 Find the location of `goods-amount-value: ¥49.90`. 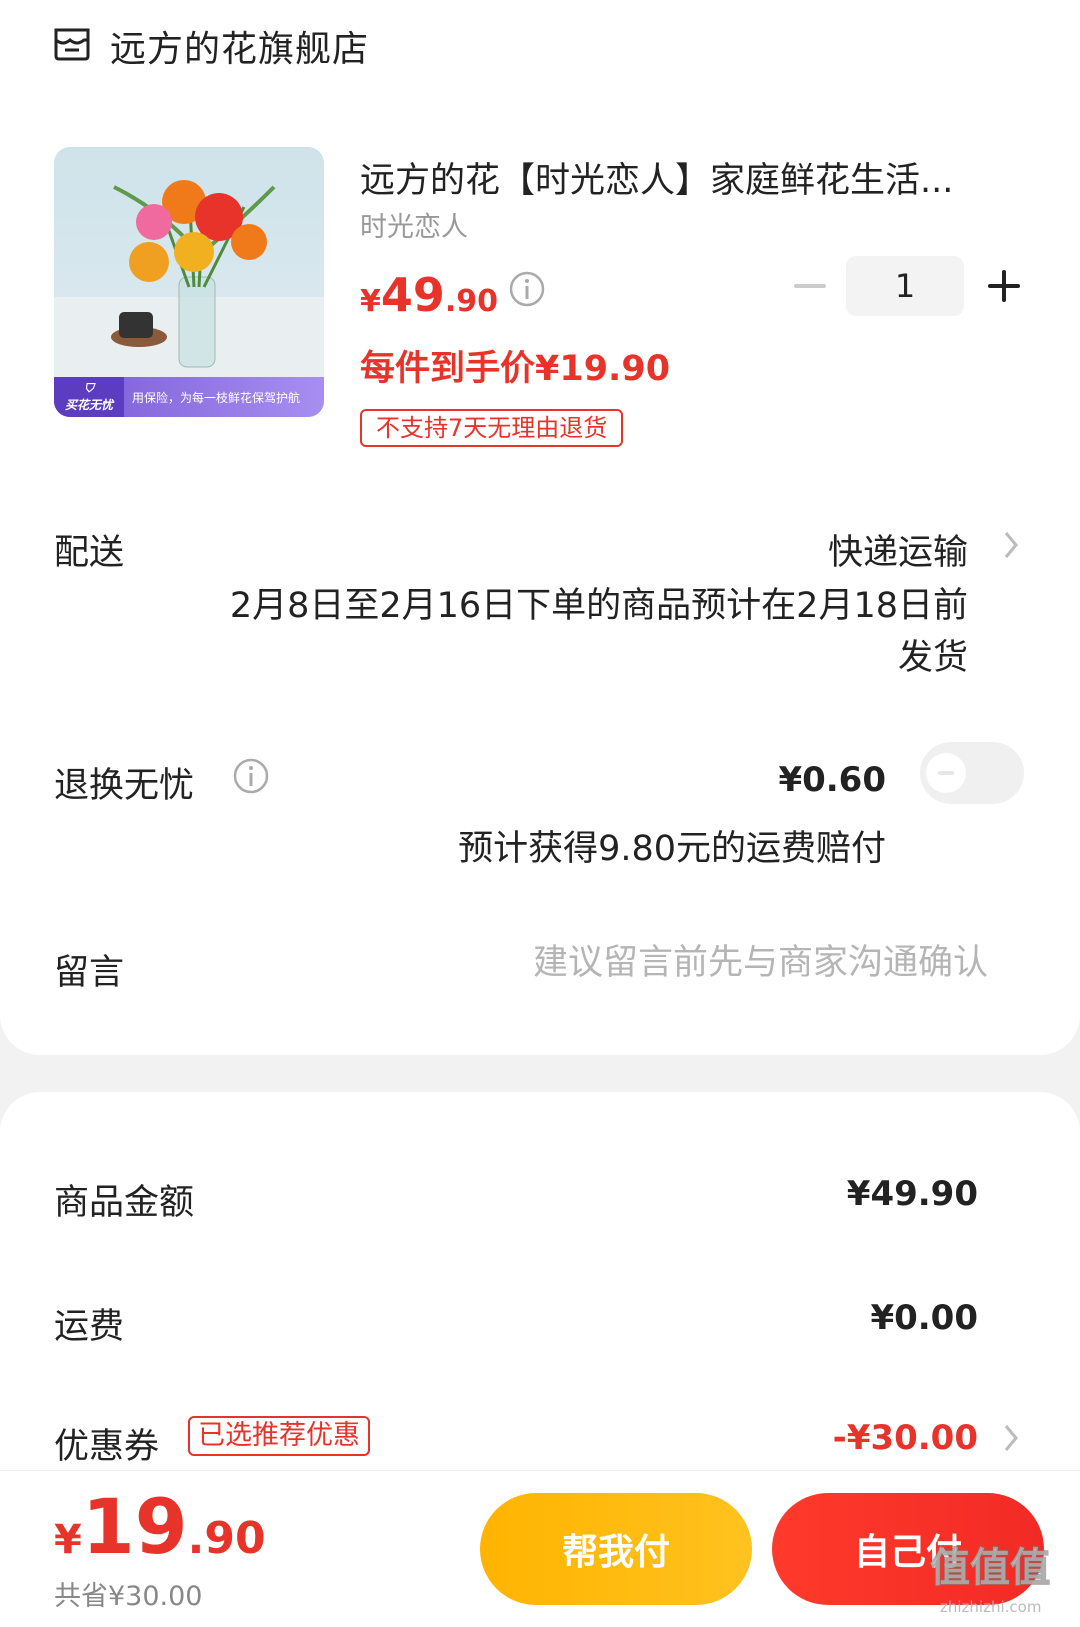

goods-amount-value: ¥49.90 is located at coordinates (912, 1194).